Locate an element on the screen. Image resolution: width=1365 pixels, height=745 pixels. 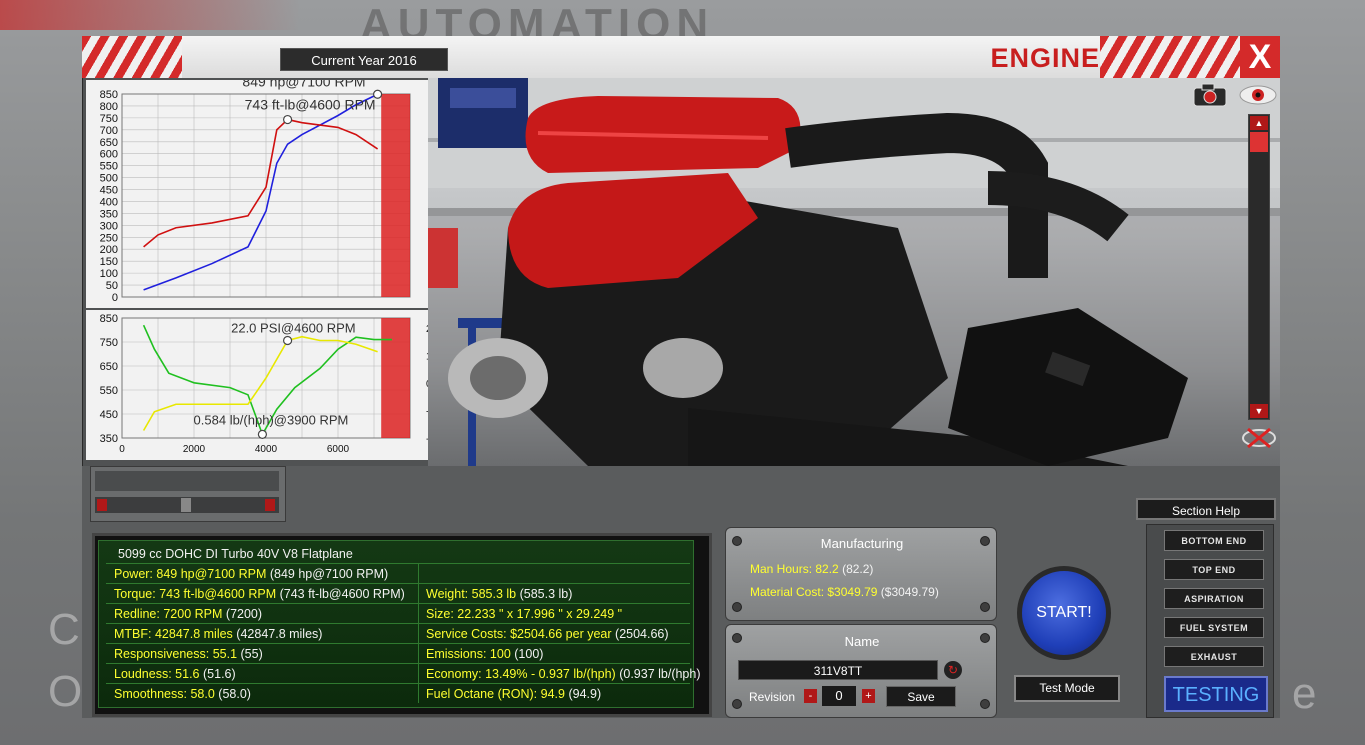
nav-bottom-end: BOTTOM END is located at coordinates (1214, 540).